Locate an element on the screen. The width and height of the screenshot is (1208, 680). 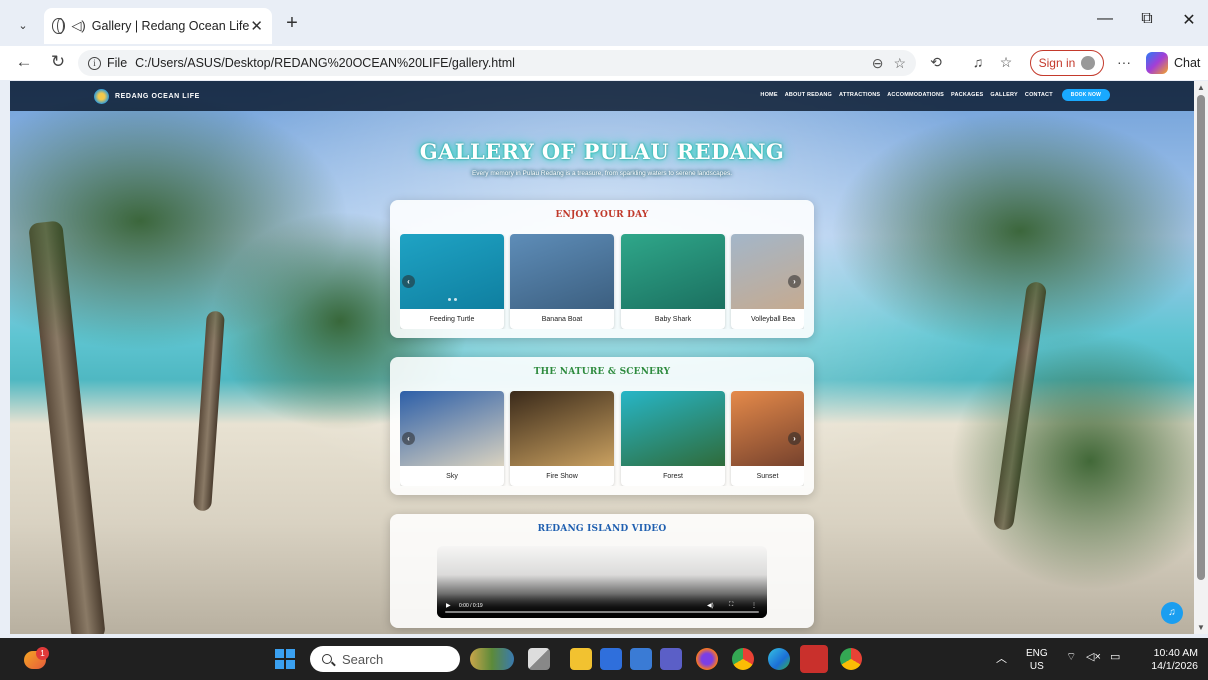
site-brand: REDANG OCEAN LIFE is located at coordinates (147, 96).